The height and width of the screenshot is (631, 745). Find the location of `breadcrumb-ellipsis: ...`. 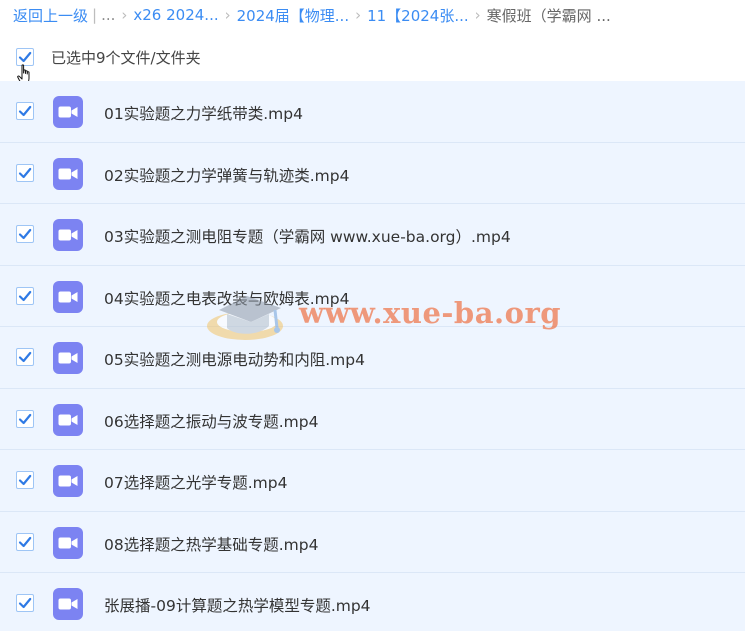

breadcrumb-ellipsis: ... is located at coordinates (108, 15).